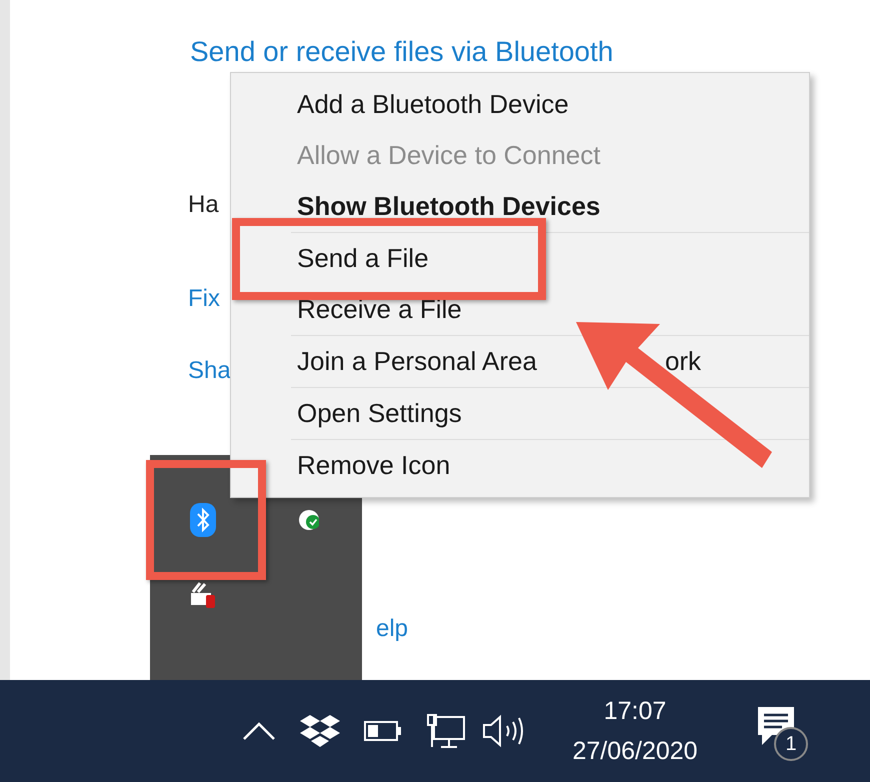 Image resolution: width=870 pixels, height=782 pixels. I want to click on page-link: Sha, so click(209, 371).